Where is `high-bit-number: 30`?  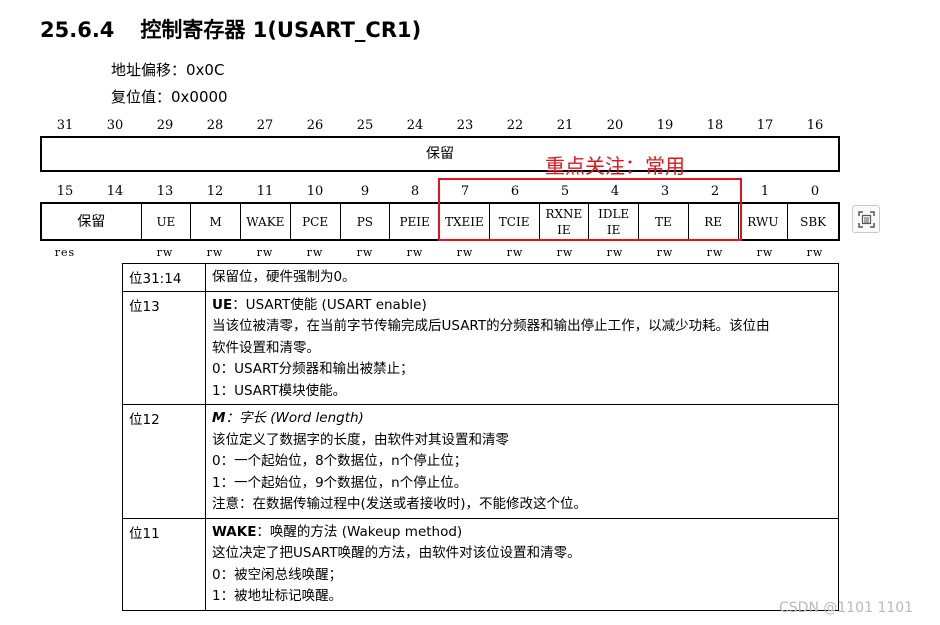
high-bit-number: 30 is located at coordinates (115, 125).